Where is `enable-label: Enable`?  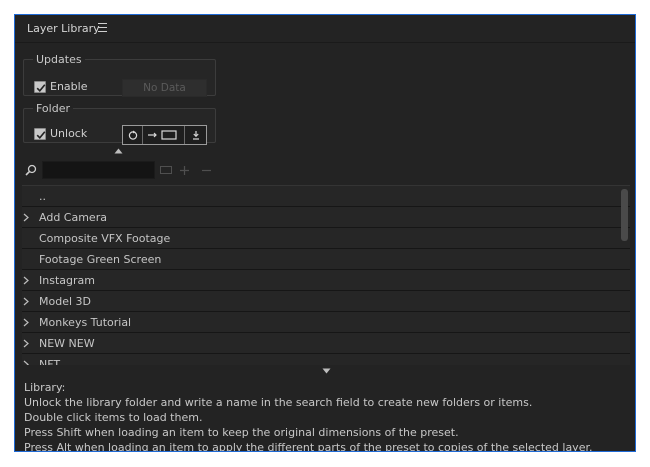 enable-label: Enable is located at coordinates (69, 86).